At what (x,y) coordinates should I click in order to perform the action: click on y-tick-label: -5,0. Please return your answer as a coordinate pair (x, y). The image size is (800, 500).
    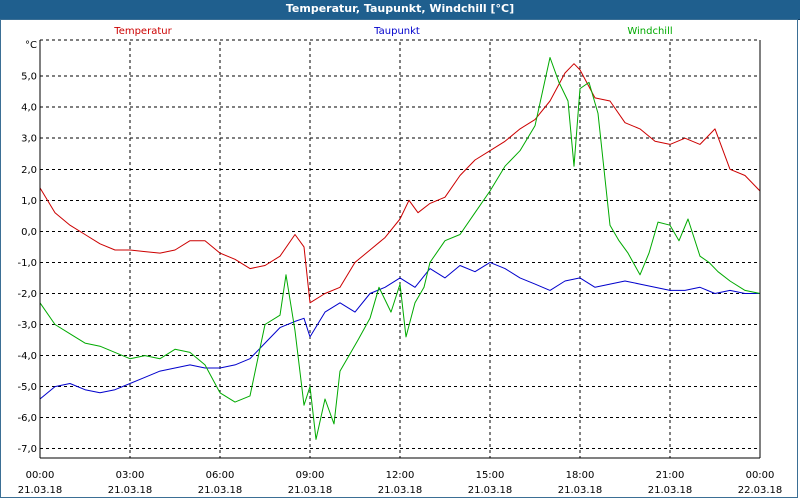
    Looking at the image, I should click on (27, 387).